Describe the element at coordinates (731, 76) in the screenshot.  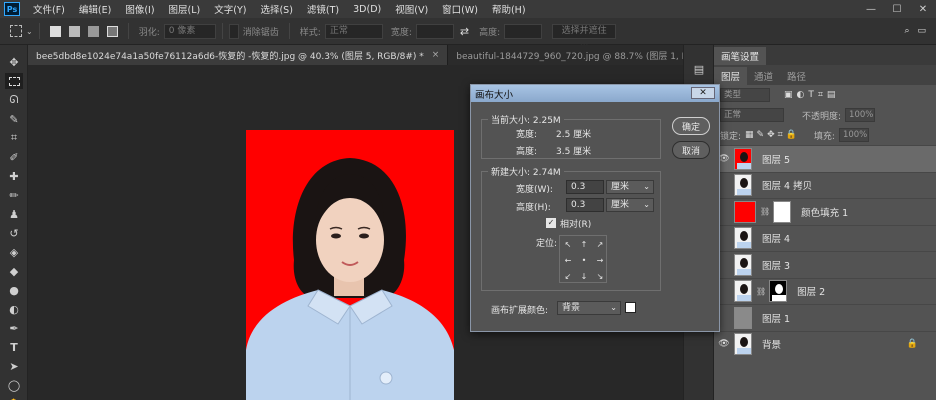
I see `tab-layers: 图层` at that location.